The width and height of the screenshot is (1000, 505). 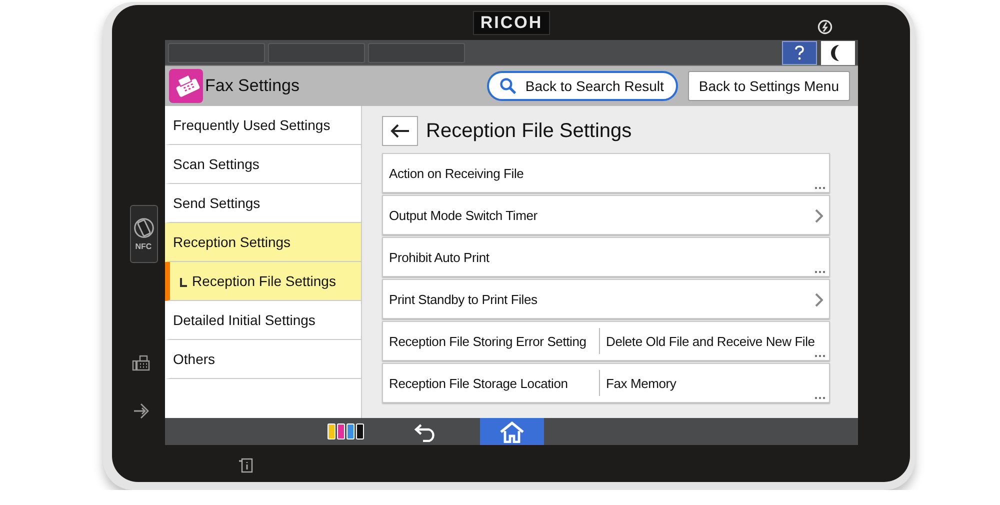 What do you see at coordinates (825, 26) in the screenshot?
I see `power-icon` at bounding box center [825, 26].